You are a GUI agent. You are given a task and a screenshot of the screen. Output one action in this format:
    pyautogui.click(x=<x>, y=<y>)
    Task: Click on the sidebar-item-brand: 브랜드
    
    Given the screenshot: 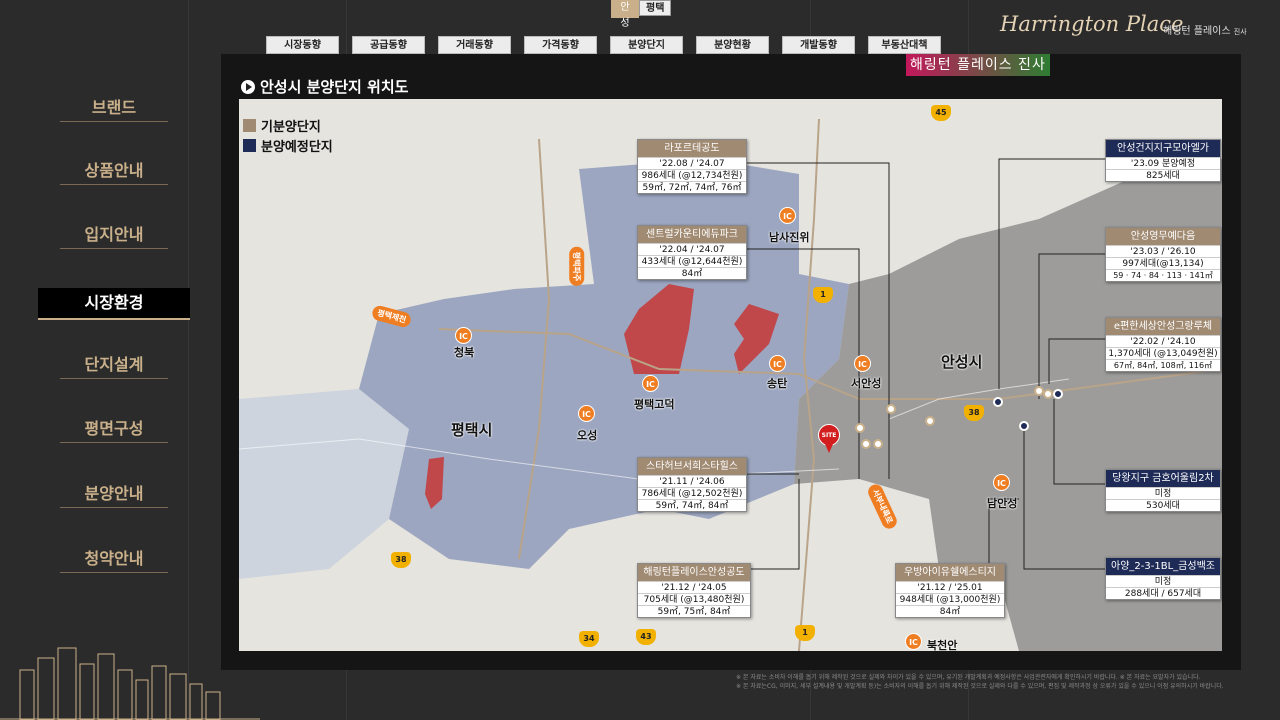 What is the action you would take?
    pyautogui.click(x=114, y=108)
    